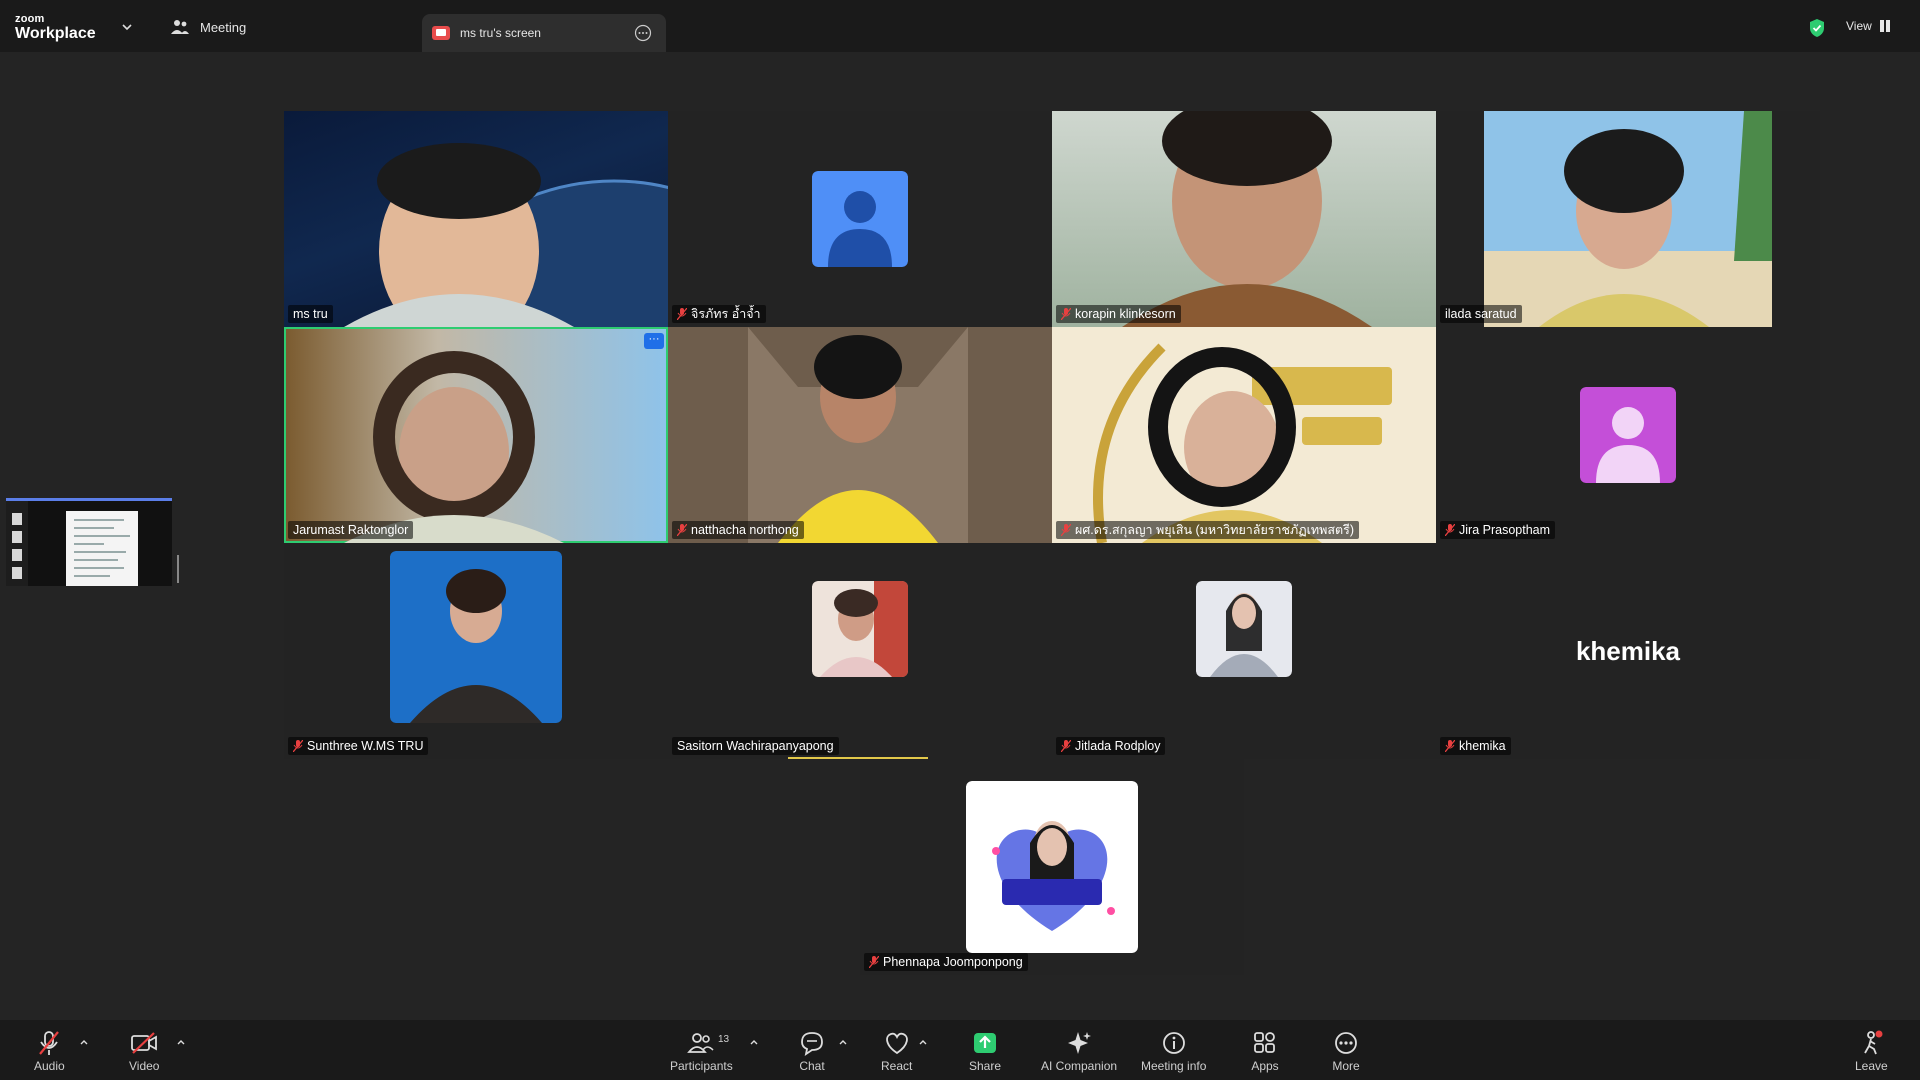 The height and width of the screenshot is (1080, 1920). Describe the element at coordinates (1111, 746) in the screenshot. I see `participant-name: Jitlada Rodploy` at that location.